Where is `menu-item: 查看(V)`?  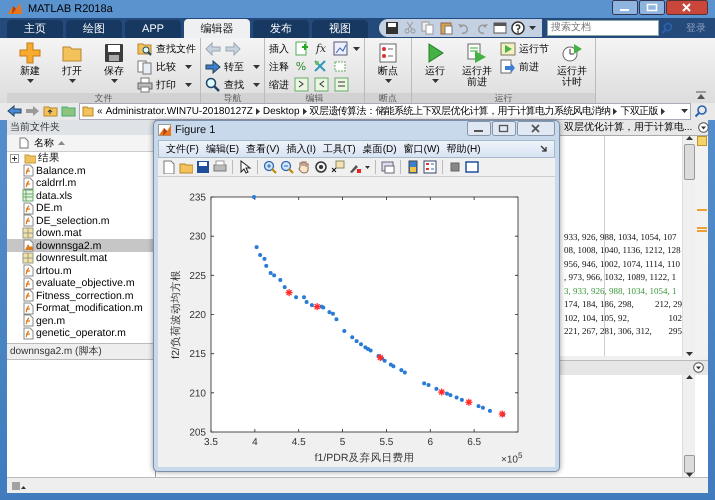
menu-item: 查看(V) is located at coordinates (262, 149).